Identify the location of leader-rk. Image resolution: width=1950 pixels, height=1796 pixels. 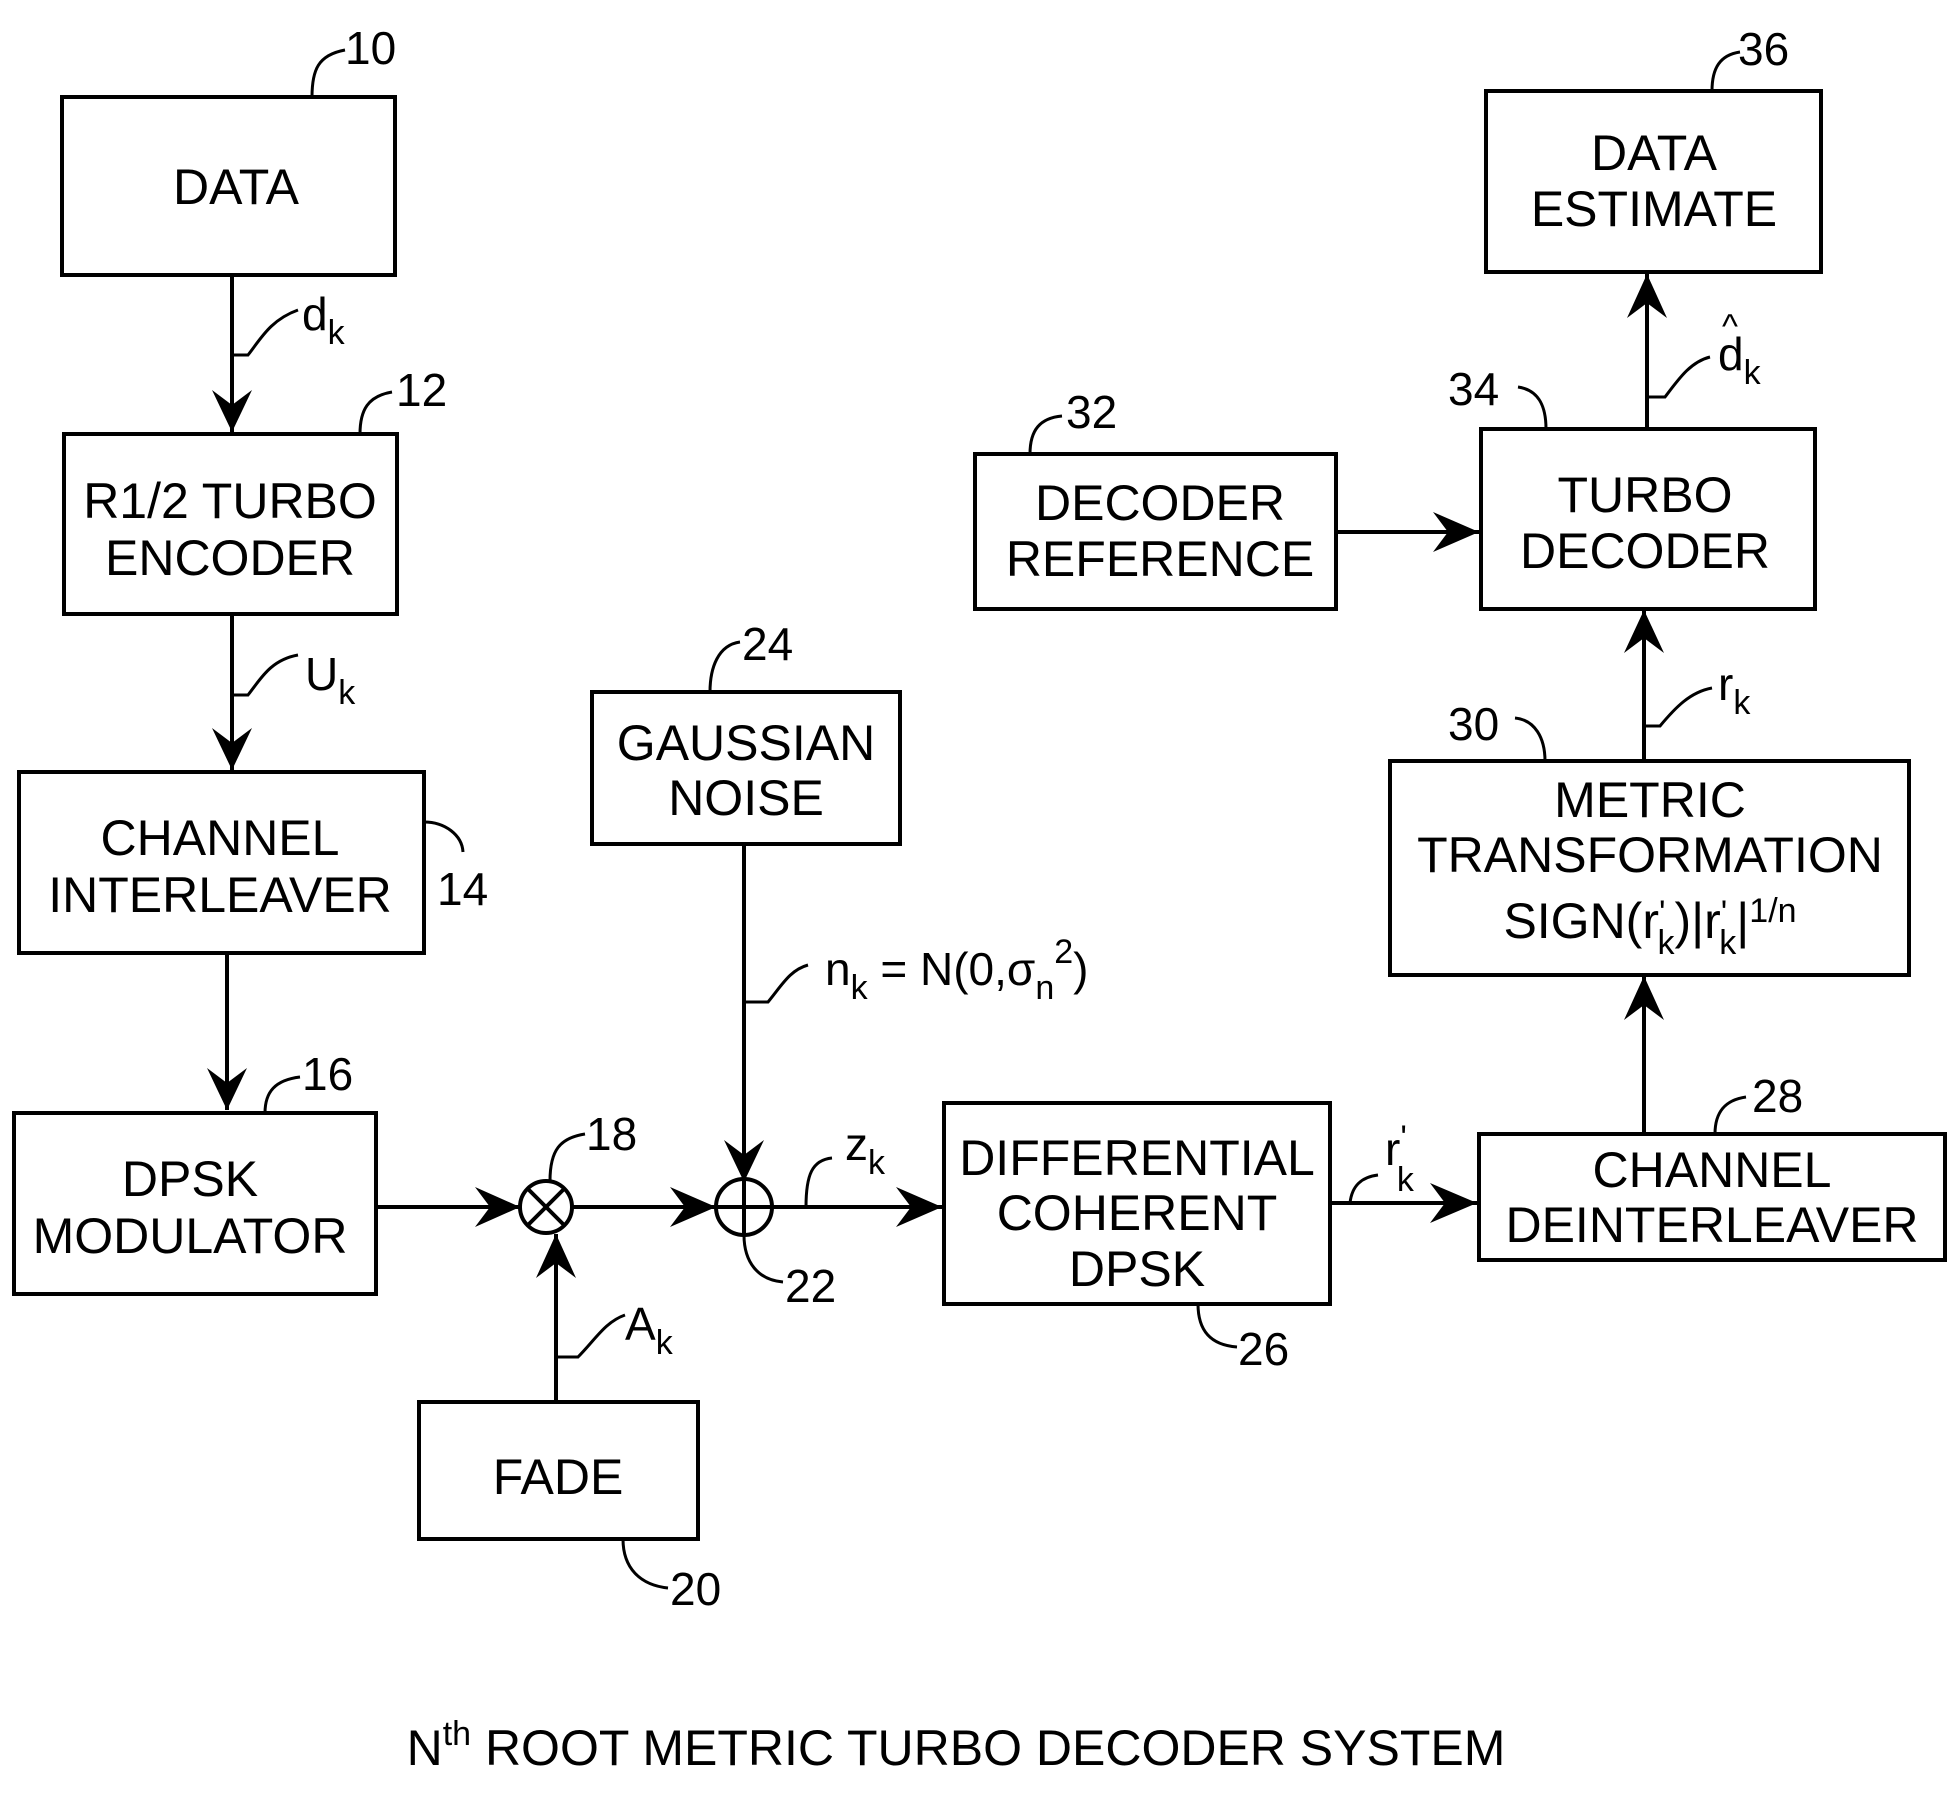
(1678, 707).